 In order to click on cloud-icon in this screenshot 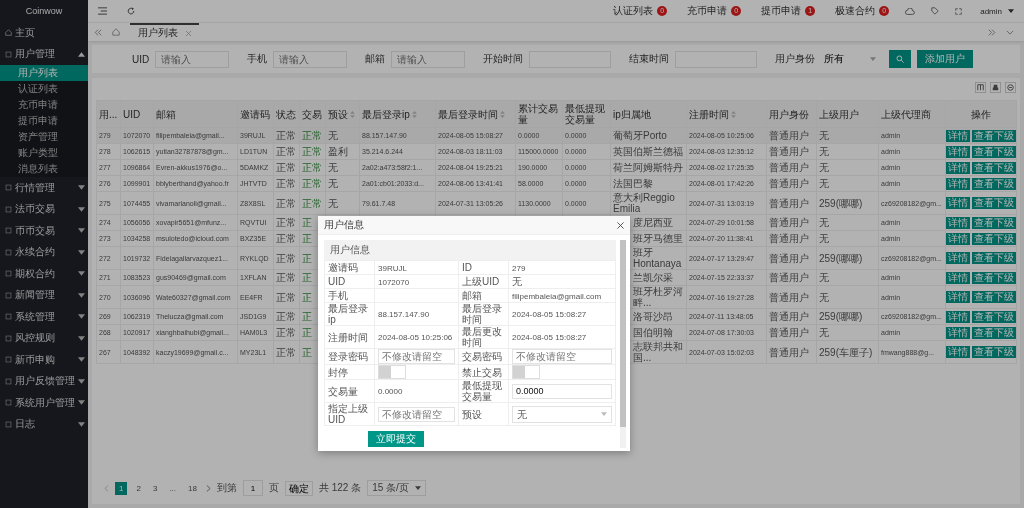, I will do `click(910, 11)`.